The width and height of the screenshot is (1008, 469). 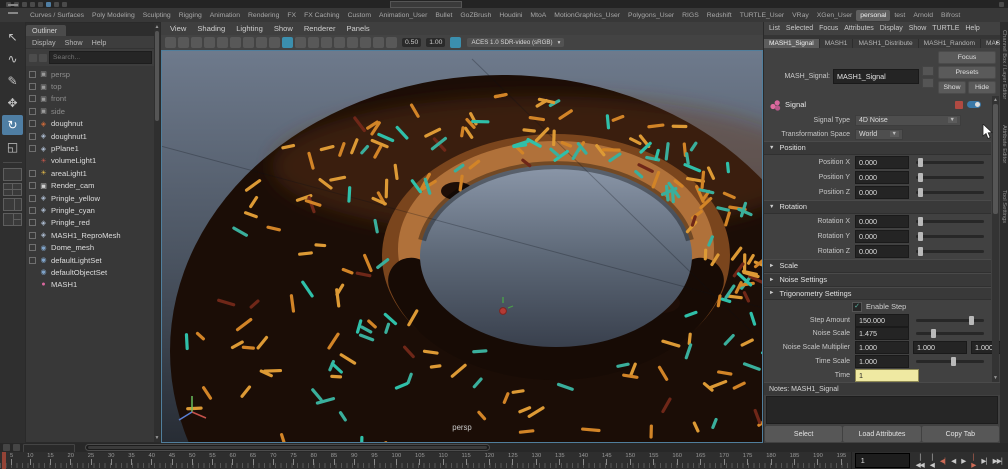 I want to click on frame-tick: 65, so click(x=253, y=461).